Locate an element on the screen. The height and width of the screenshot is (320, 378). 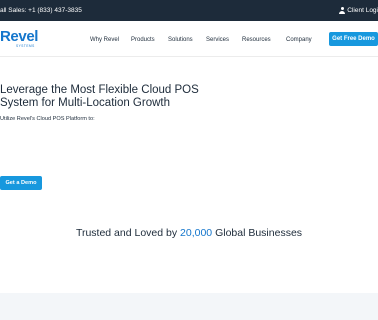
logo-text: Revel is located at coordinates (19, 36).